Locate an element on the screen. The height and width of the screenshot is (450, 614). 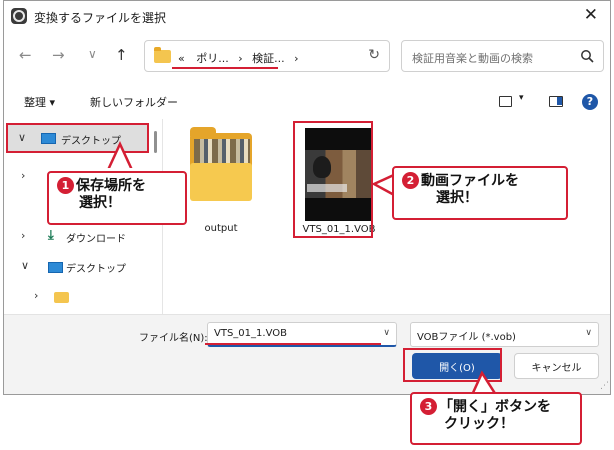
window-title: 変換するファイルを選択 is located at coordinates (100, 18).